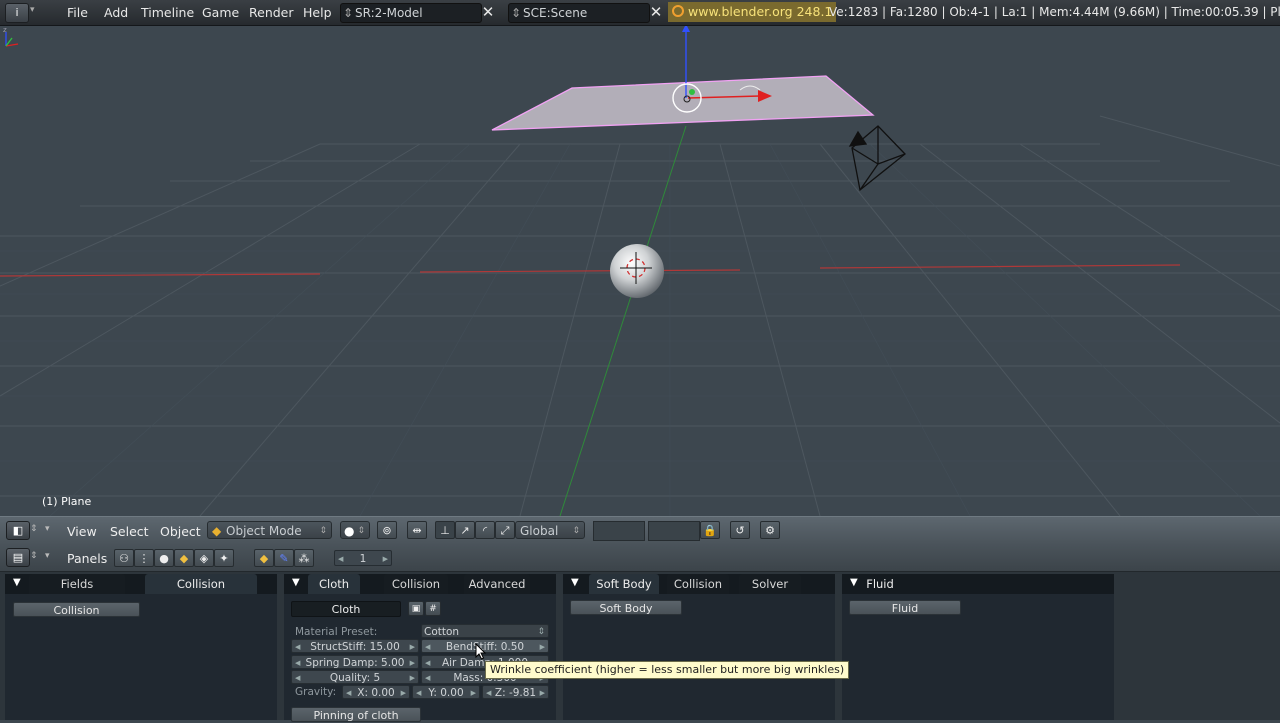 The image size is (1280, 723). What do you see at coordinates (17, 13) in the screenshot?
I see `info-editor-icon: i` at bounding box center [17, 13].